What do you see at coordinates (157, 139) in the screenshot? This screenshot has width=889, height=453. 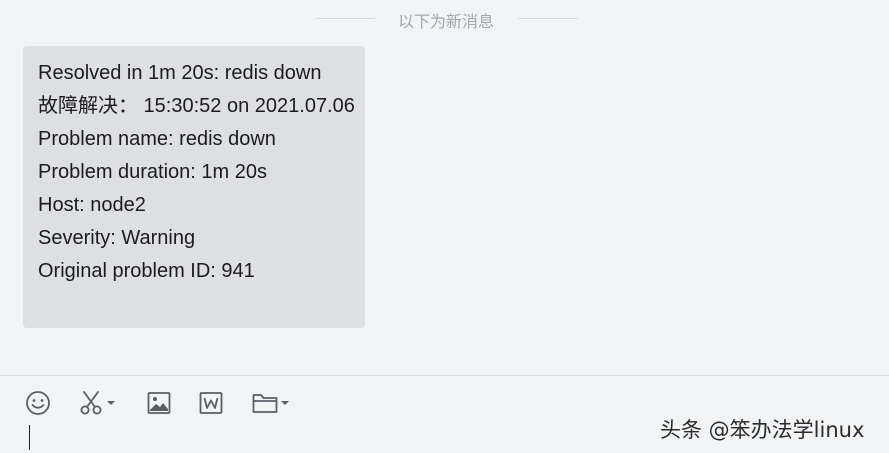 I see `message-line-problem-name: Problem name: redis down` at bounding box center [157, 139].